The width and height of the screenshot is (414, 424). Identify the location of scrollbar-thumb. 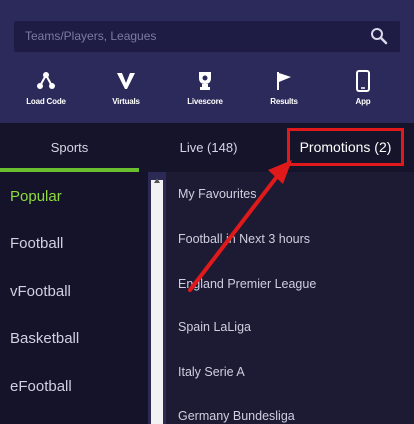
(157, 302).